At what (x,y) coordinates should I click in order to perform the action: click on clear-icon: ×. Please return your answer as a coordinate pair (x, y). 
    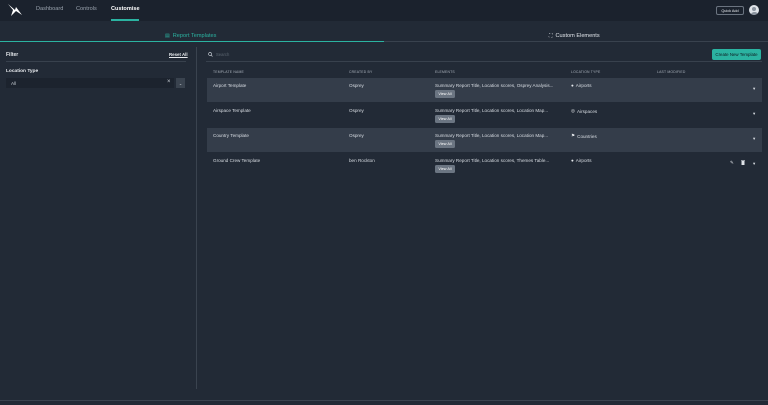
    Looking at the image, I should click on (169, 82).